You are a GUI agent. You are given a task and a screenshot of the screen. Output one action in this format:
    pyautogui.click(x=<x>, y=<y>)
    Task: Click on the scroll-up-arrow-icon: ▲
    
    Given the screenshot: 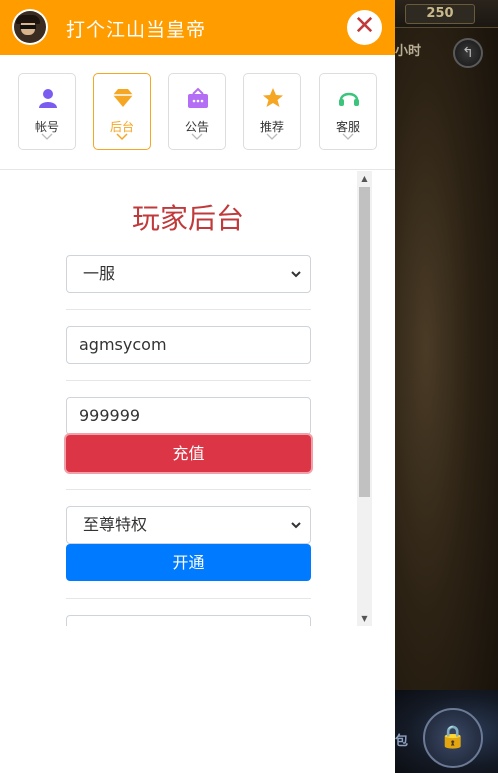 What is the action you would take?
    pyautogui.click(x=364, y=178)
    